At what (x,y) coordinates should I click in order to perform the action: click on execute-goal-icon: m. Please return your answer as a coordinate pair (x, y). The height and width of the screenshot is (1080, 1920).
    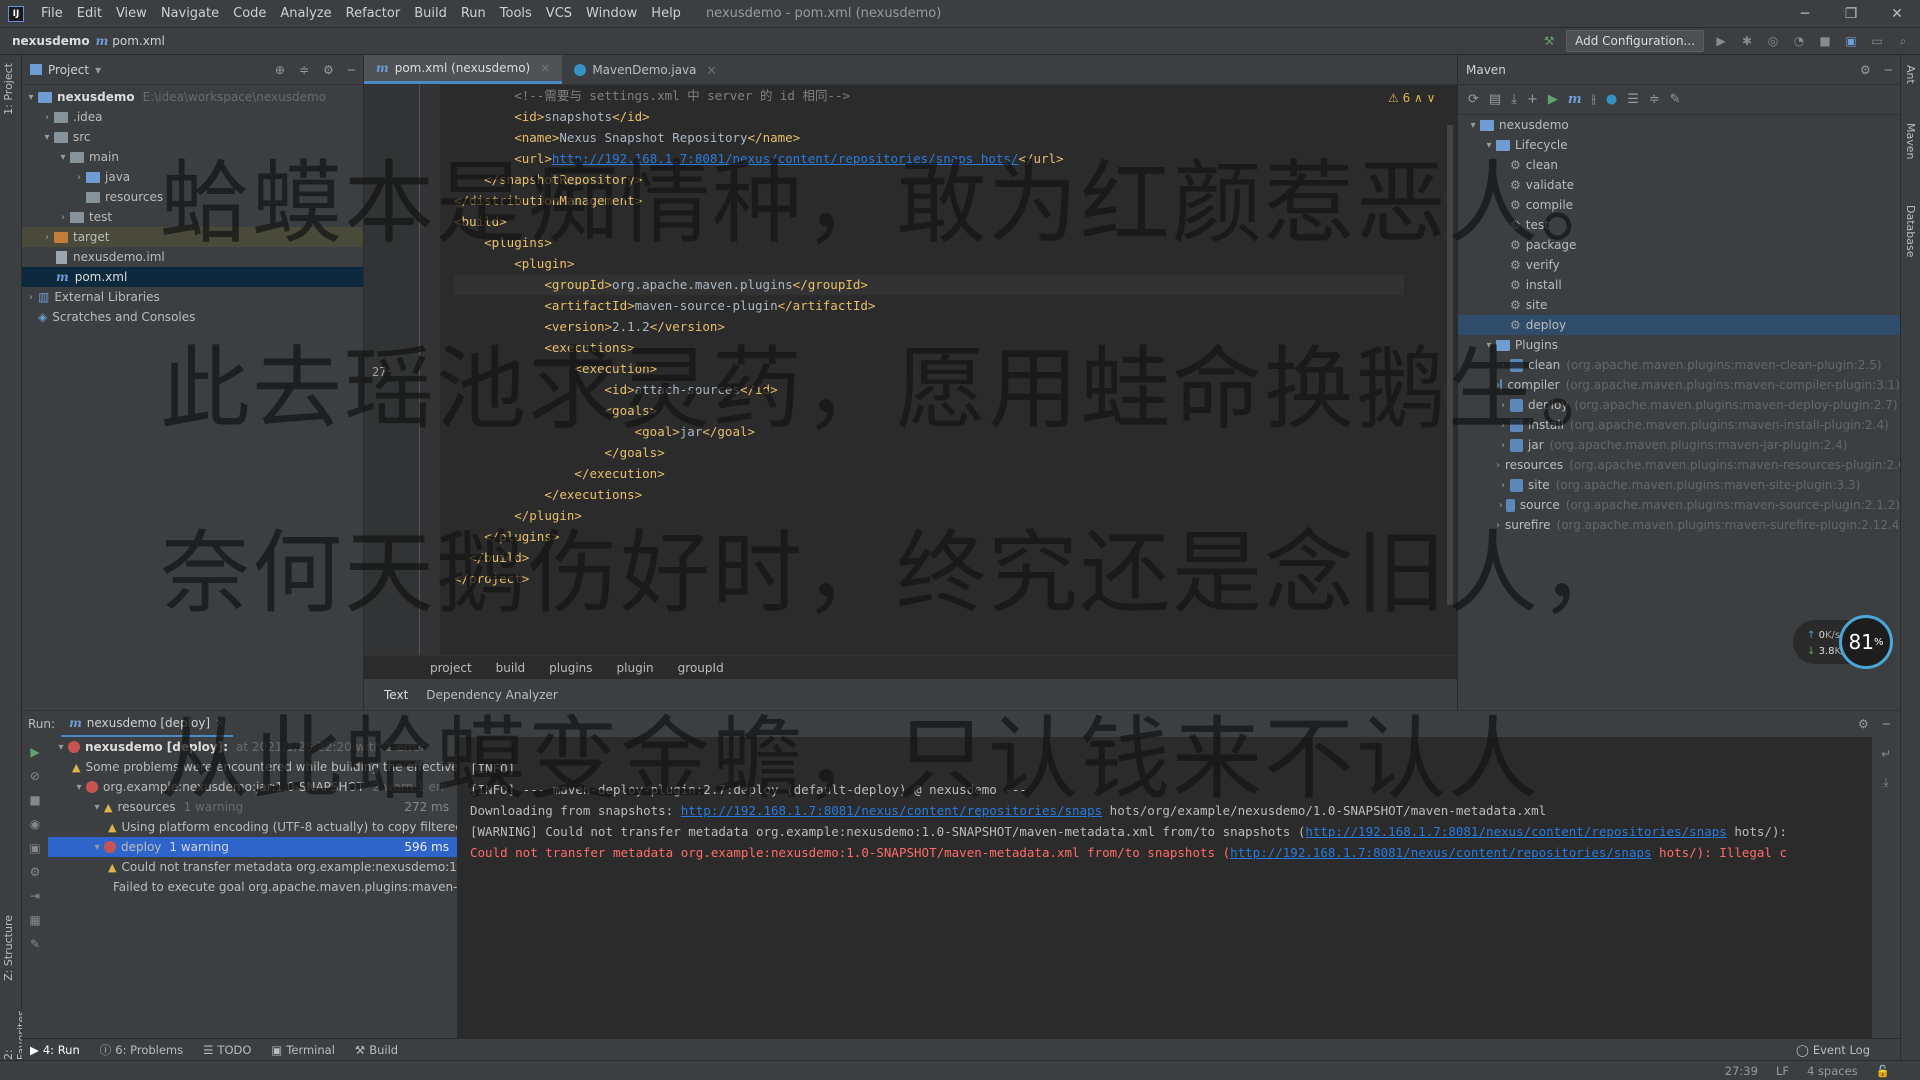
    Looking at the image, I should click on (1575, 99).